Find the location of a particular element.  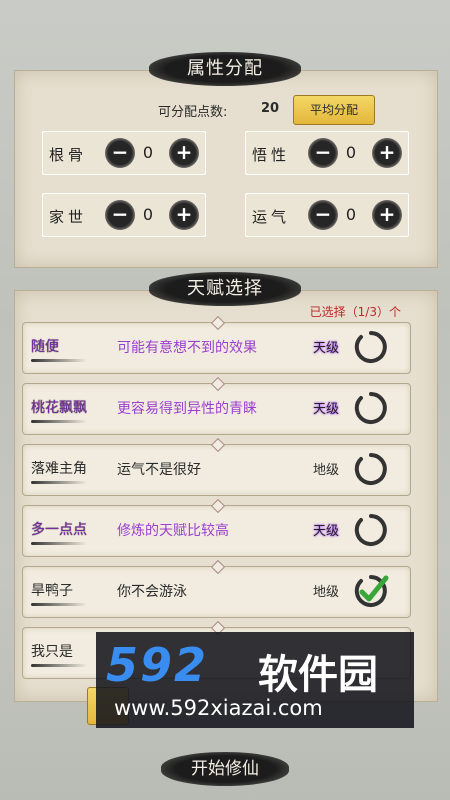

attr-box-wuxing: 悟性 − 0 + is located at coordinates (327, 153).